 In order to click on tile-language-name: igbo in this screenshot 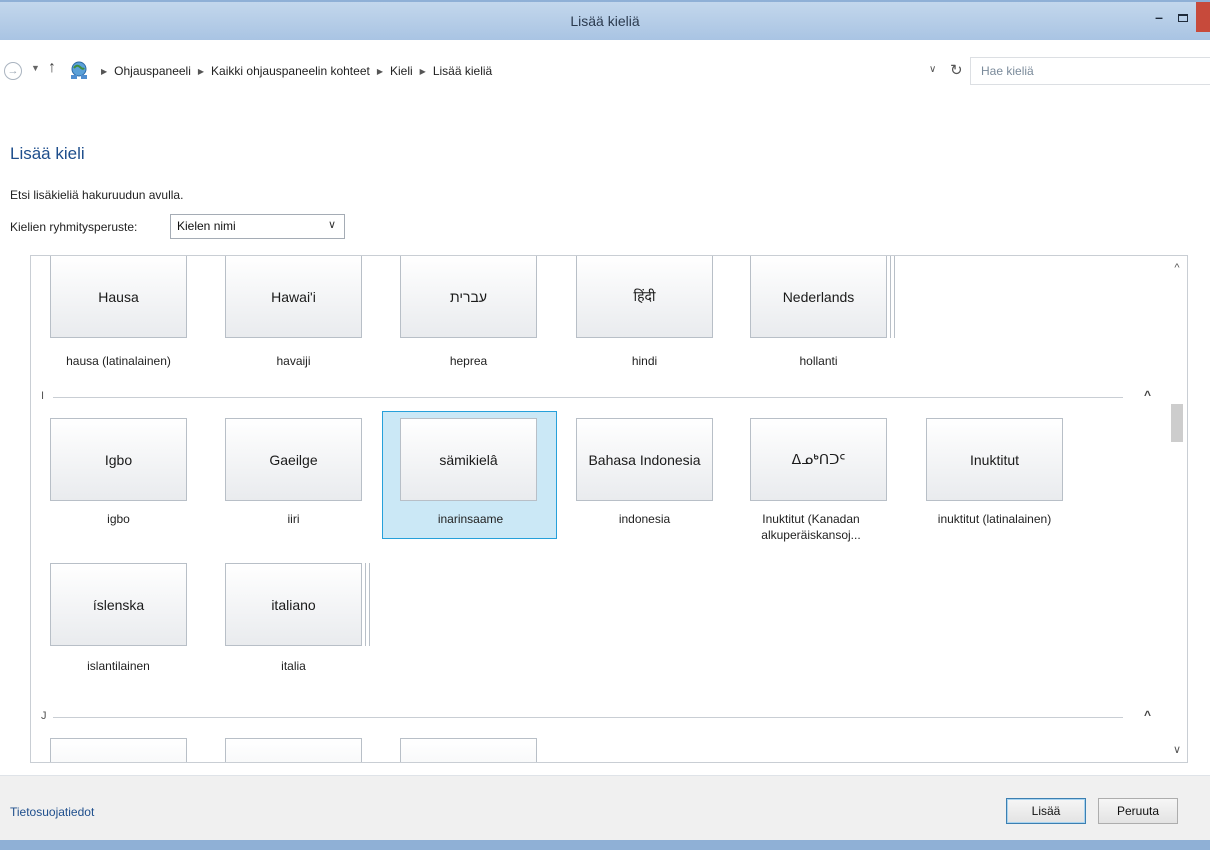, I will do `click(118, 519)`.